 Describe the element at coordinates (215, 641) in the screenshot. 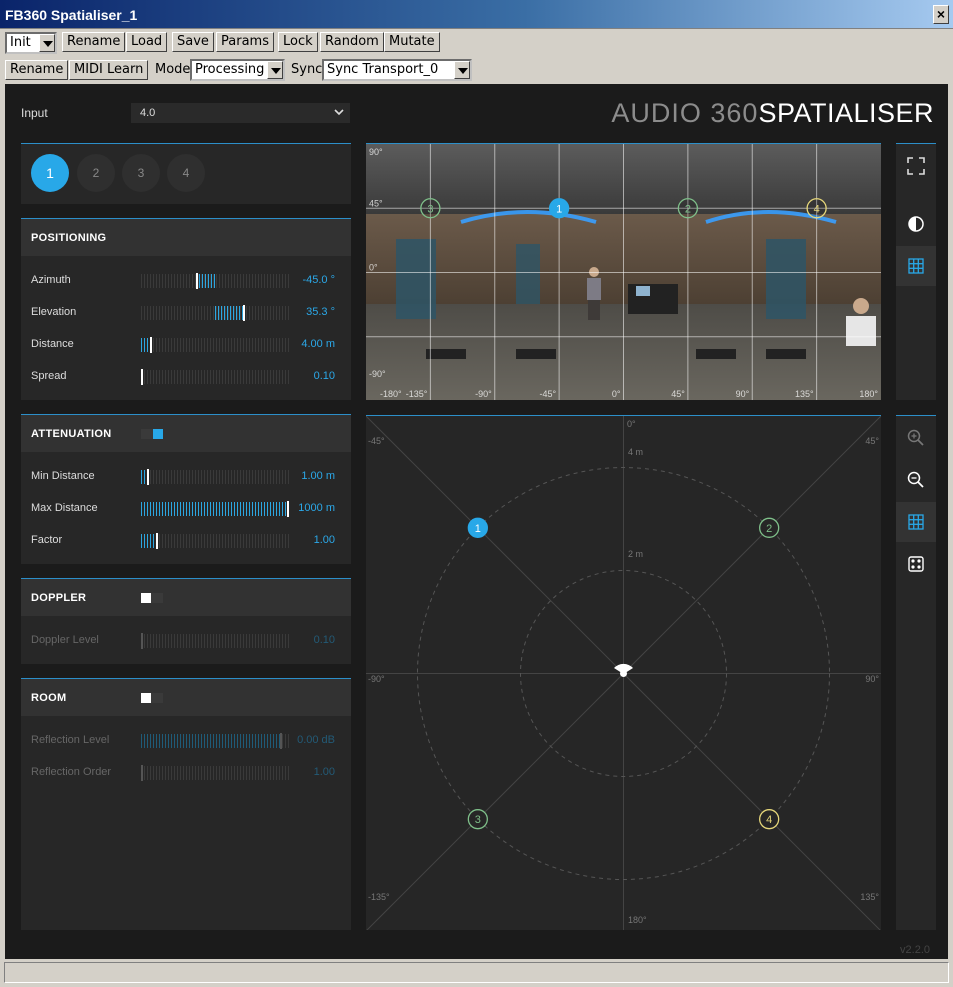

I see `doppler-level-slider` at that location.